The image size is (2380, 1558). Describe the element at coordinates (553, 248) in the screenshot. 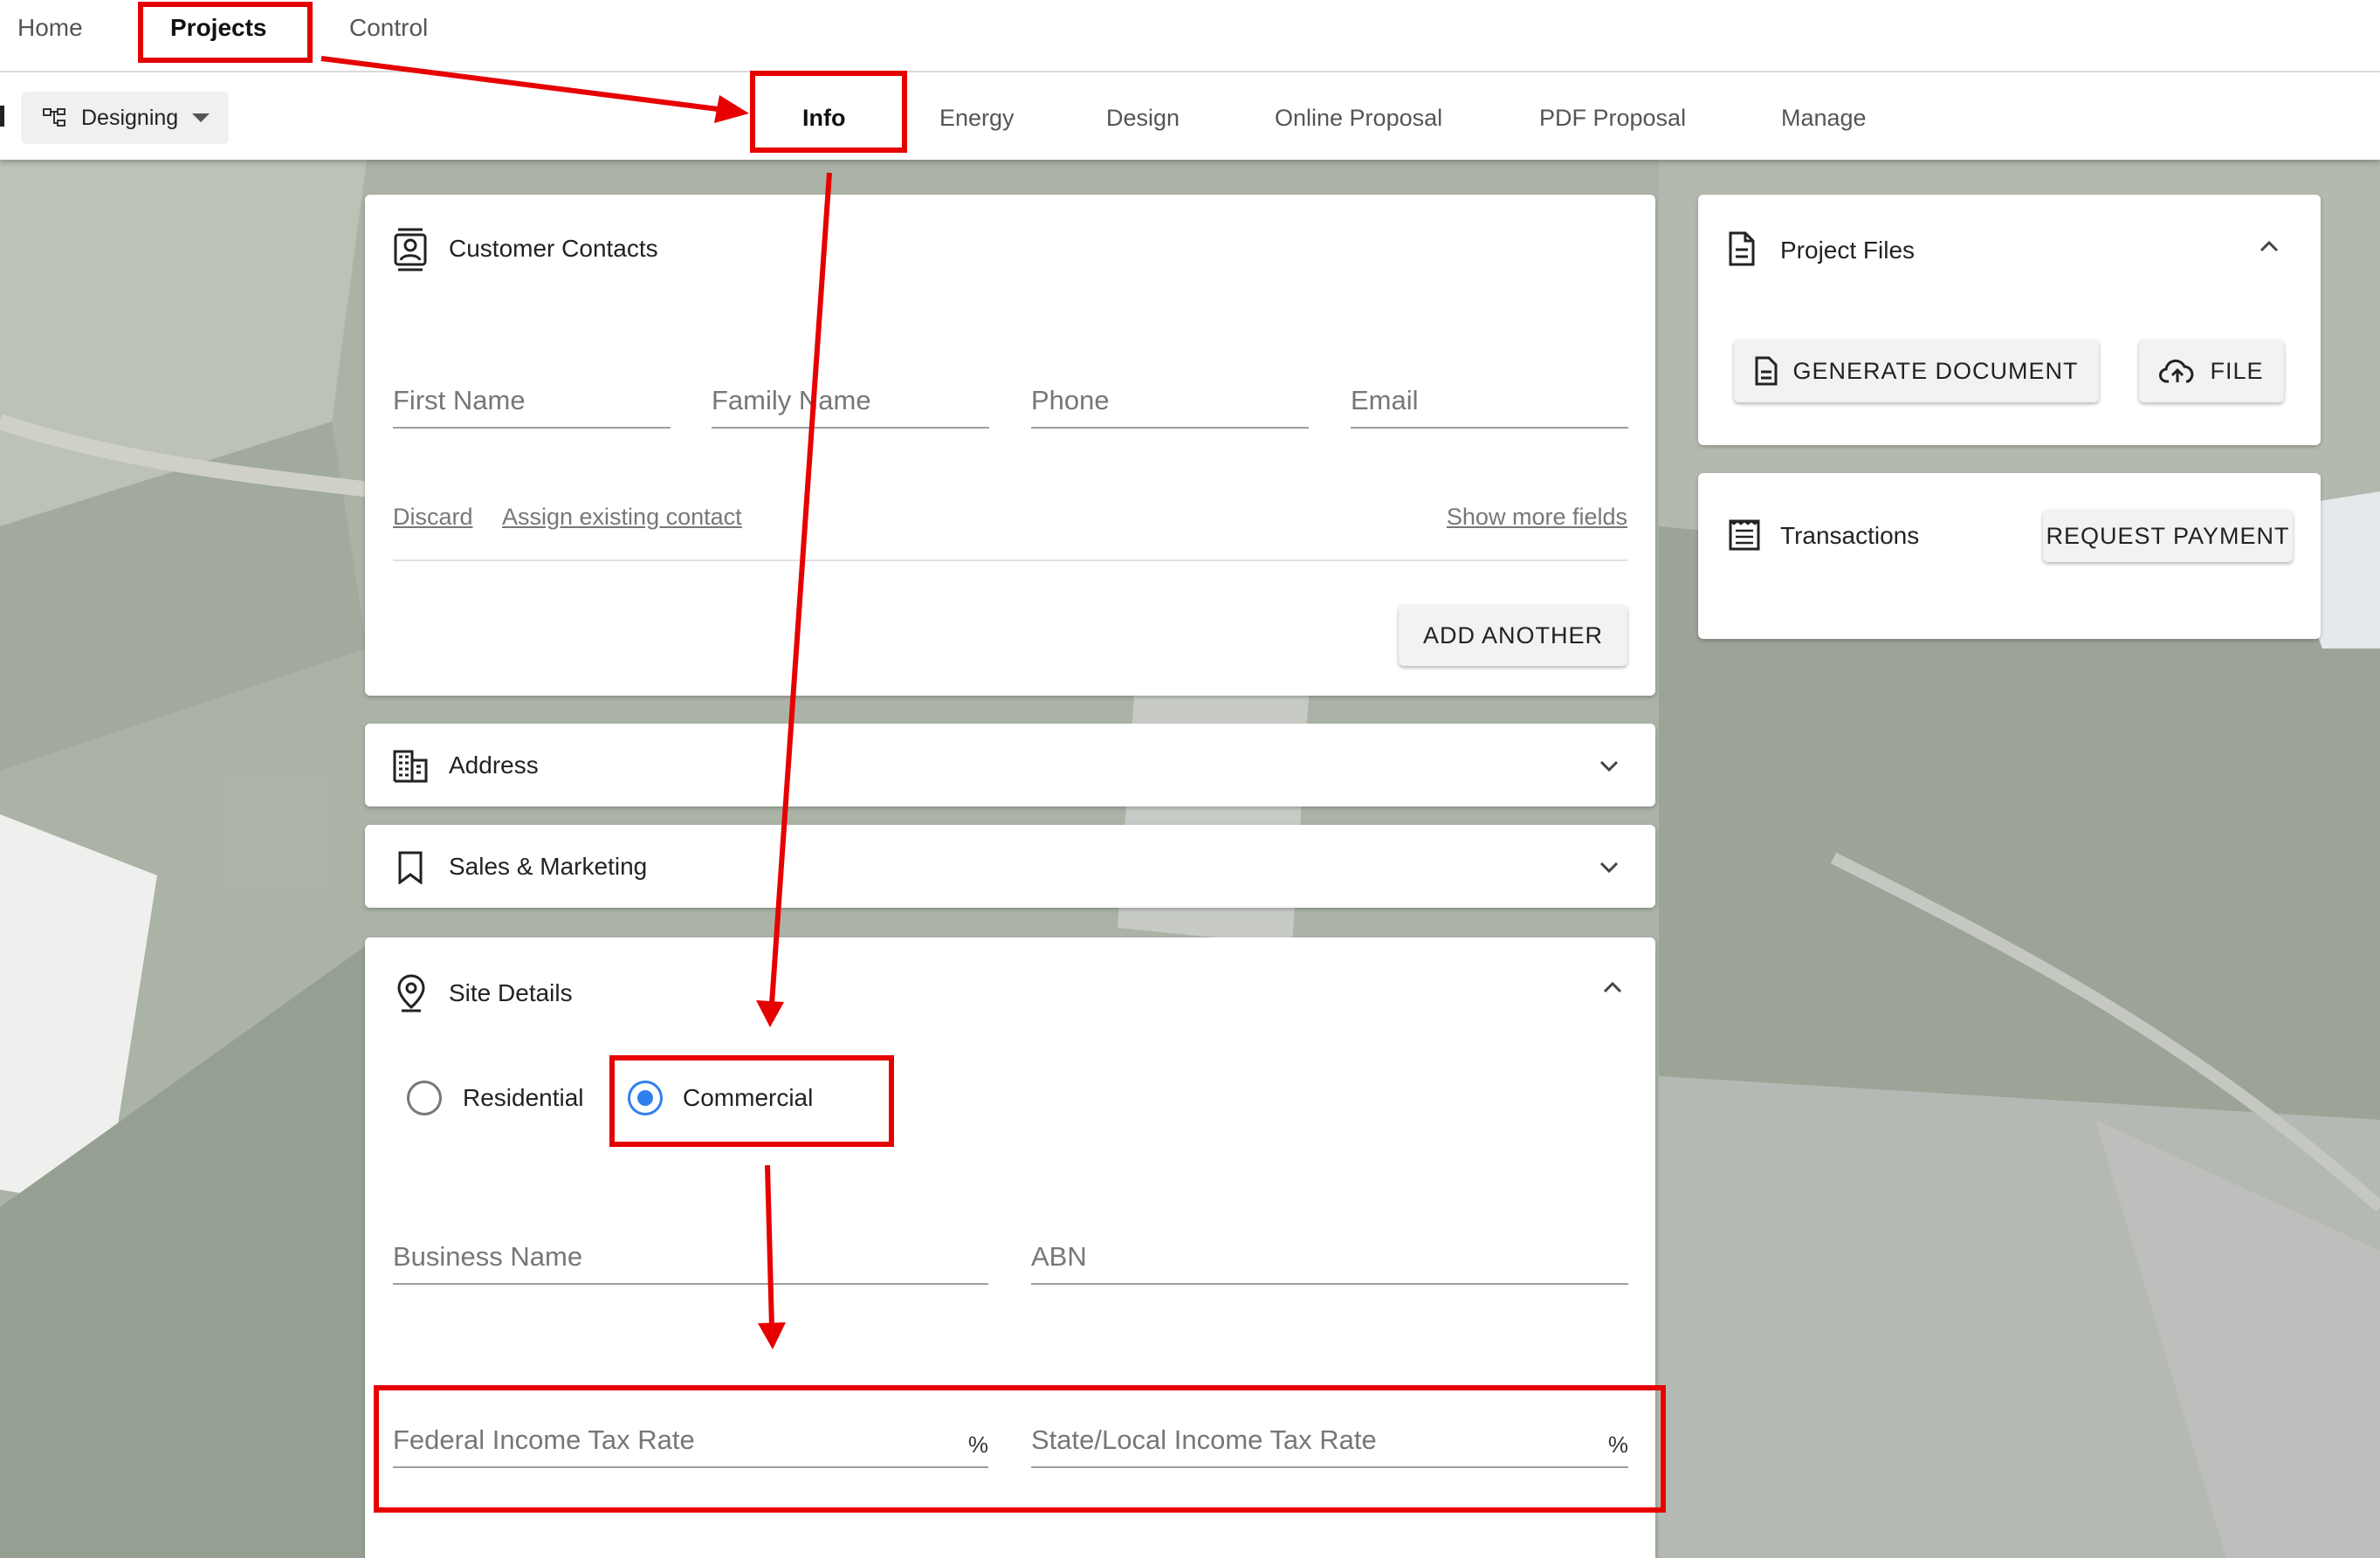

I see `customer-contacts-title: Customer Contacts` at that location.